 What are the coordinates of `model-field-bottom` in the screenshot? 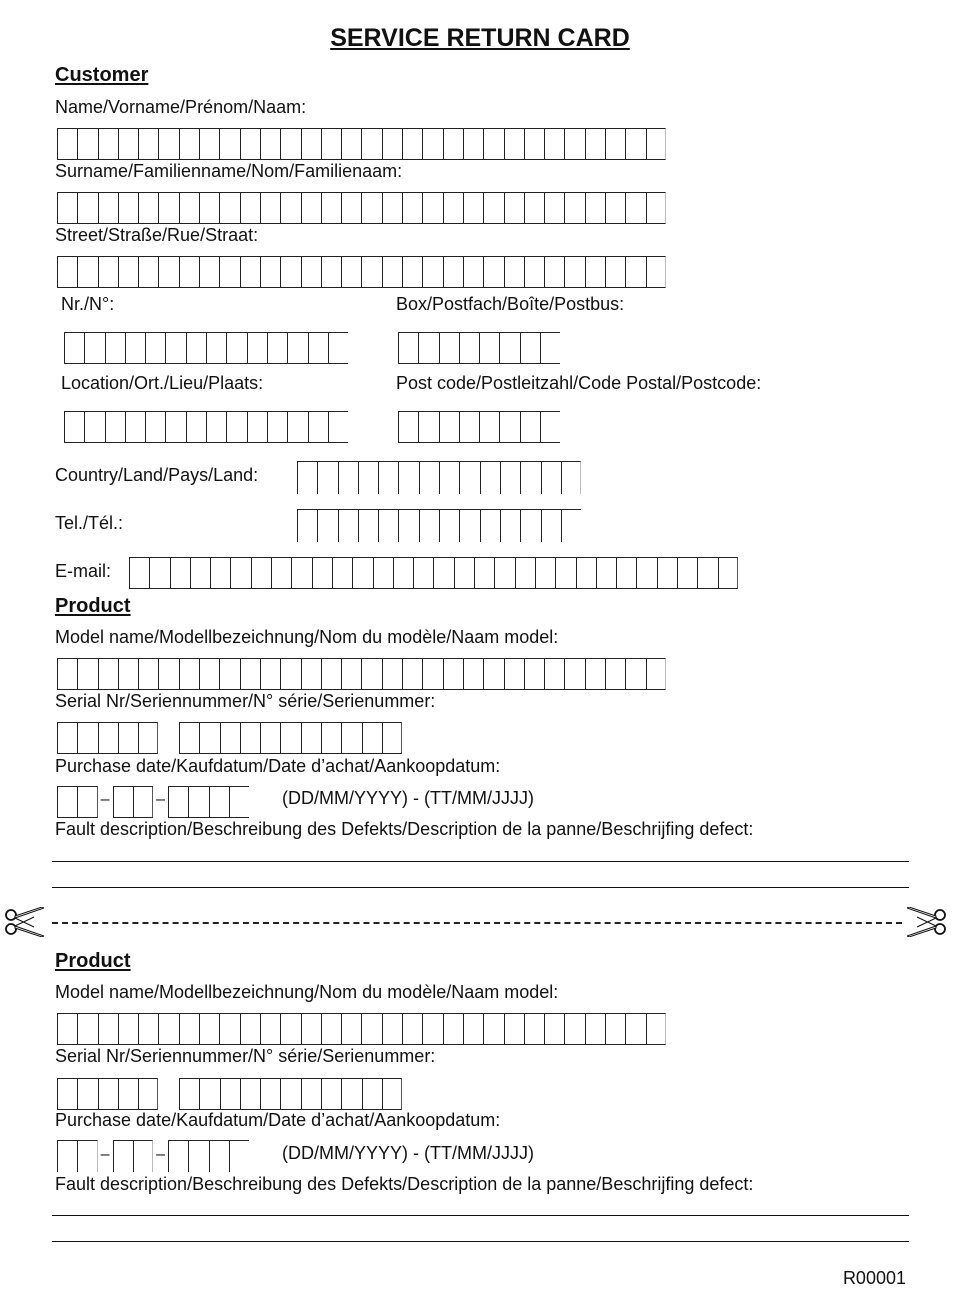 It's located at (361, 1029).